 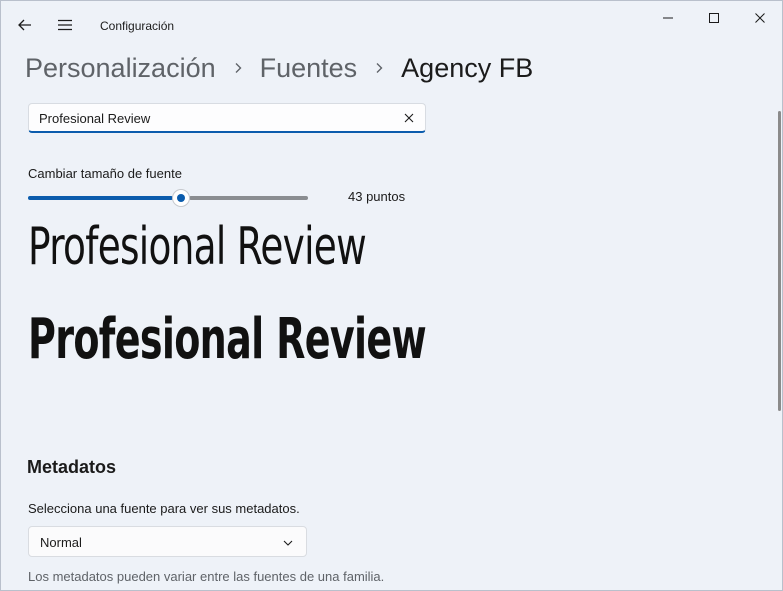 I want to click on breadcrumb-personalizacion: Personalización, so click(x=120, y=68).